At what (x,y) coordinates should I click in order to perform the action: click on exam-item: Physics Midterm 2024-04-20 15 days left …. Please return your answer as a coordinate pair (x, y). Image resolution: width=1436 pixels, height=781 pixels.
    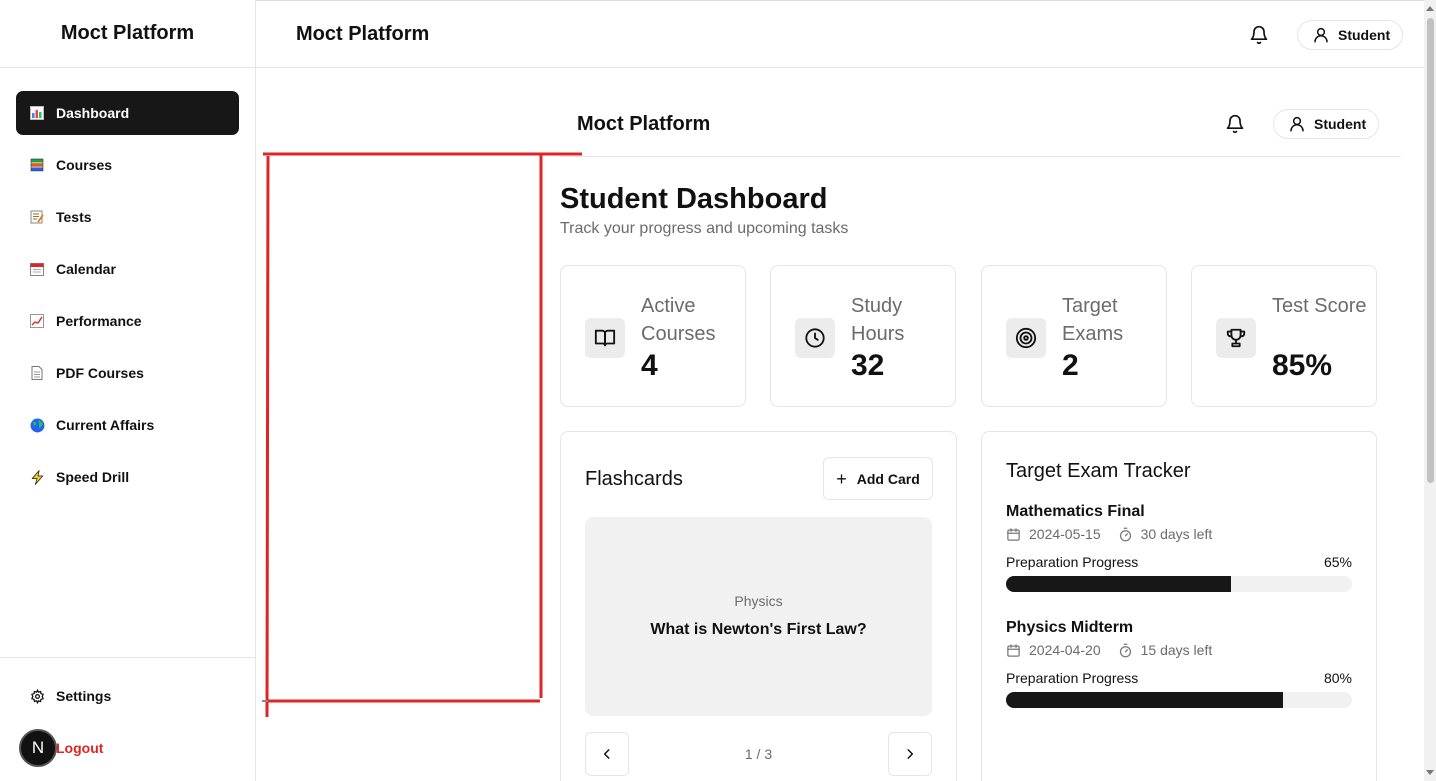
    Looking at the image, I should click on (1179, 663).